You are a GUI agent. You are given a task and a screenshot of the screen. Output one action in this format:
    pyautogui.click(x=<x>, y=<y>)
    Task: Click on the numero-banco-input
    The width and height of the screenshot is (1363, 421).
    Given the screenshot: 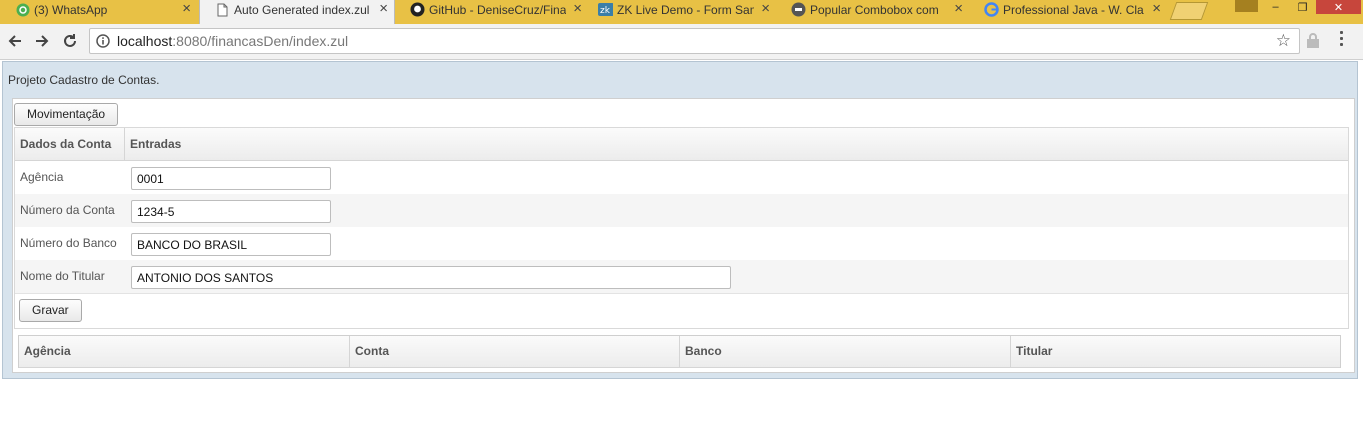 What is the action you would take?
    pyautogui.click(x=231, y=244)
    